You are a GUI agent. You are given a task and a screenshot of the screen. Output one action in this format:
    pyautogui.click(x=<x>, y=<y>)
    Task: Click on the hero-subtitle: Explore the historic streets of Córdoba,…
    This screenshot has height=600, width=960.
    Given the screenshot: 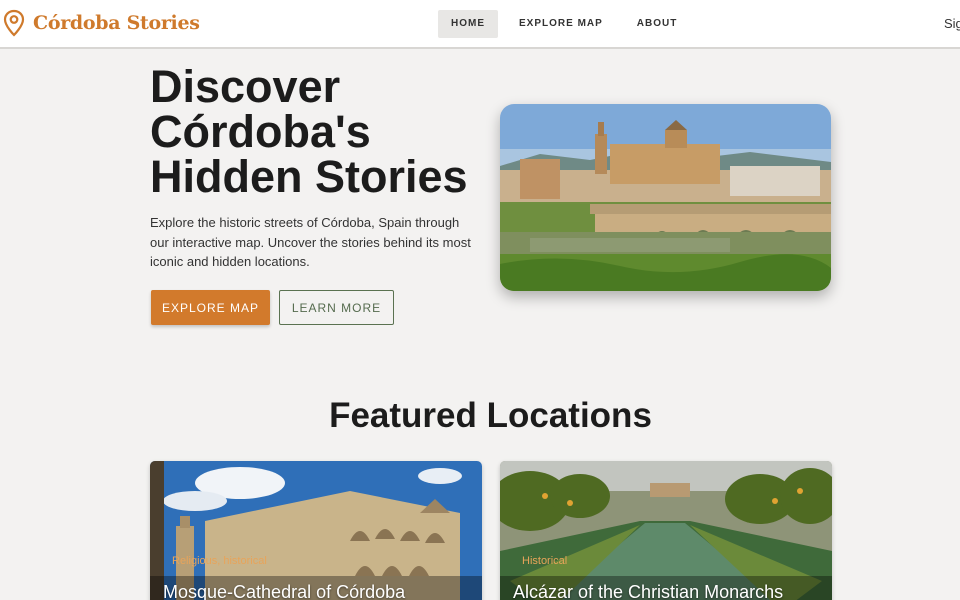 What is the action you would take?
    pyautogui.click(x=310, y=242)
    